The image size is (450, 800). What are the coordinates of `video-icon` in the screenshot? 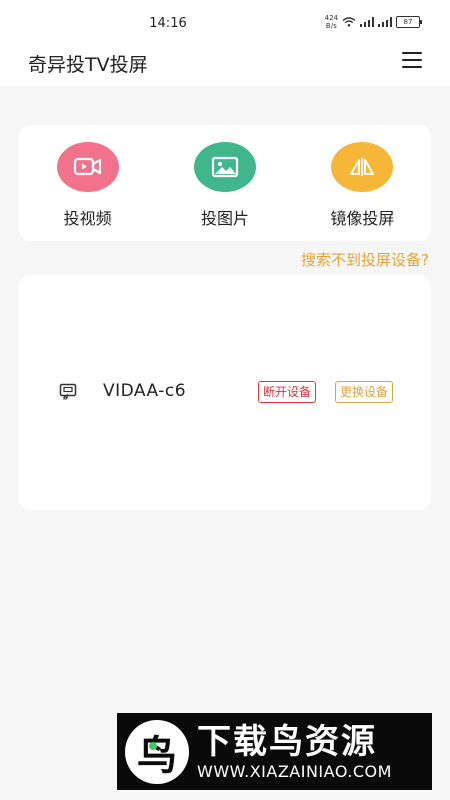 It's located at (87, 167).